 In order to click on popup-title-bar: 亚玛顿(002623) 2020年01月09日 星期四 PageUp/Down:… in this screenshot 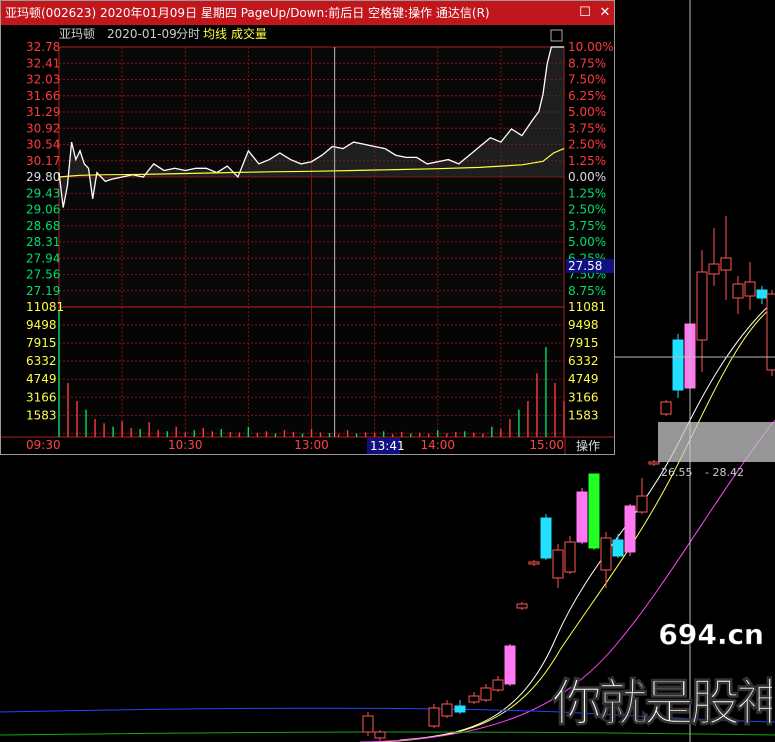, I will do `click(307, 13)`.